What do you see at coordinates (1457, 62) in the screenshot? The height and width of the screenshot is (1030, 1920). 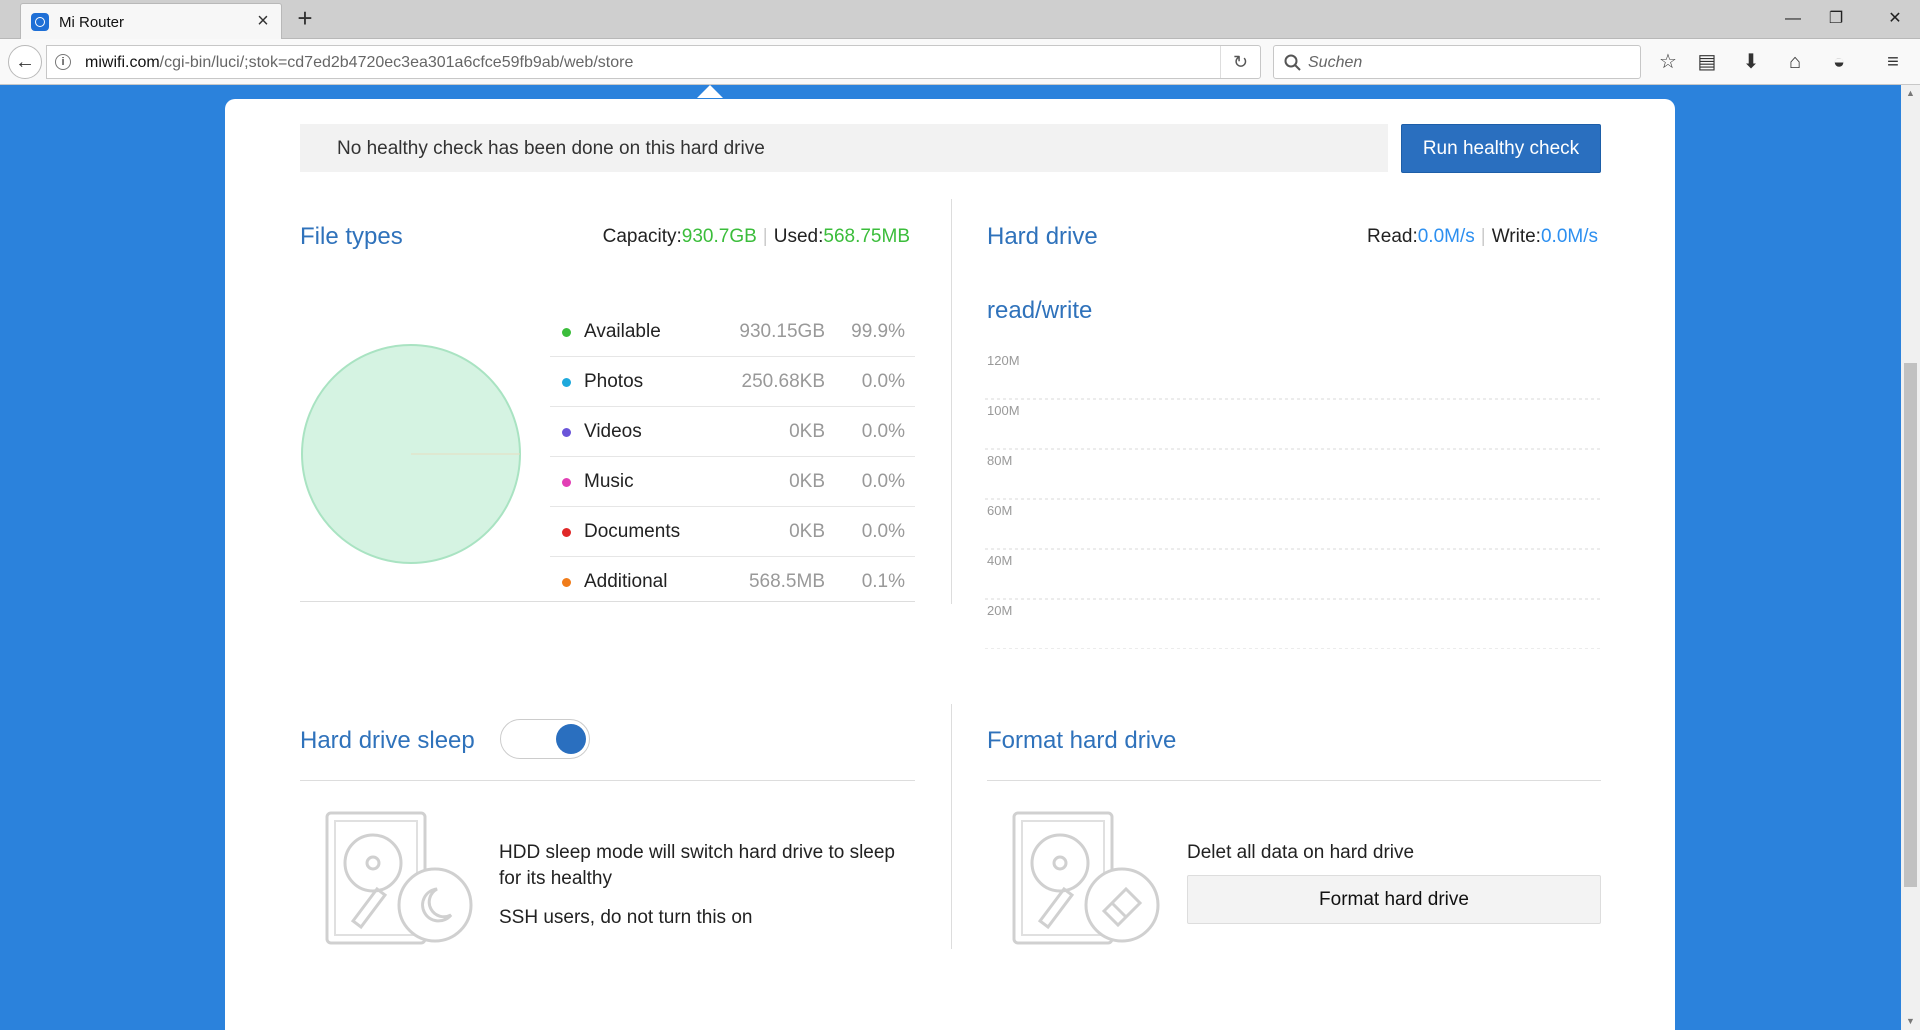 I see `search-bar: Suchen` at bounding box center [1457, 62].